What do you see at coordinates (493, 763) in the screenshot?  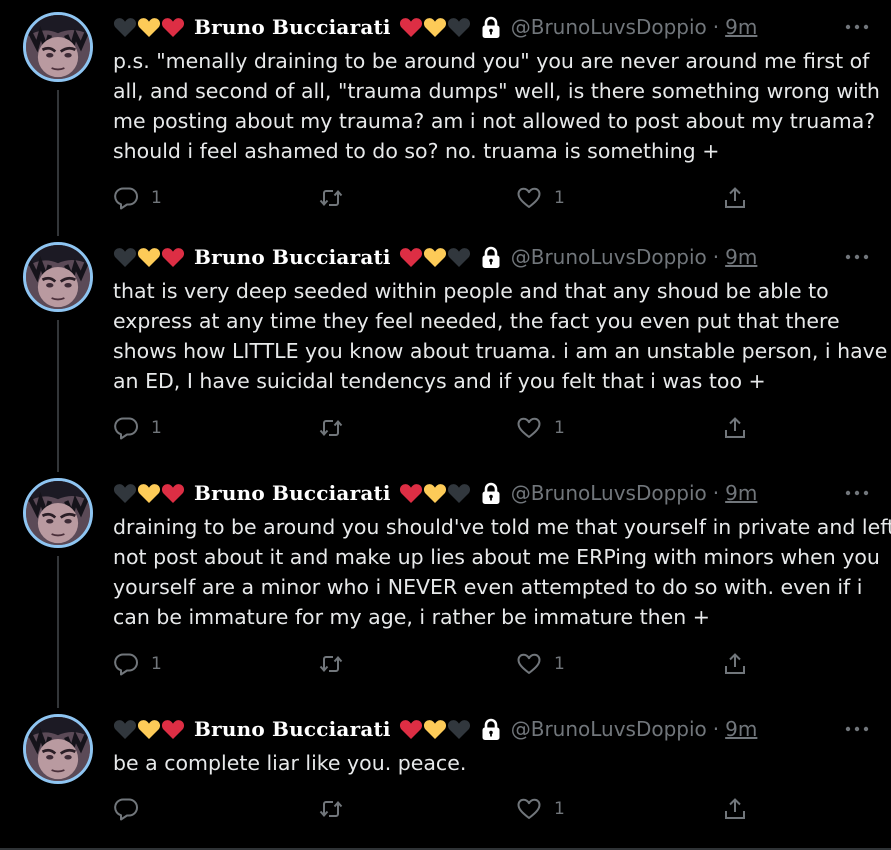 I see `tweet-text: be a complete liar like you. peace.` at bounding box center [493, 763].